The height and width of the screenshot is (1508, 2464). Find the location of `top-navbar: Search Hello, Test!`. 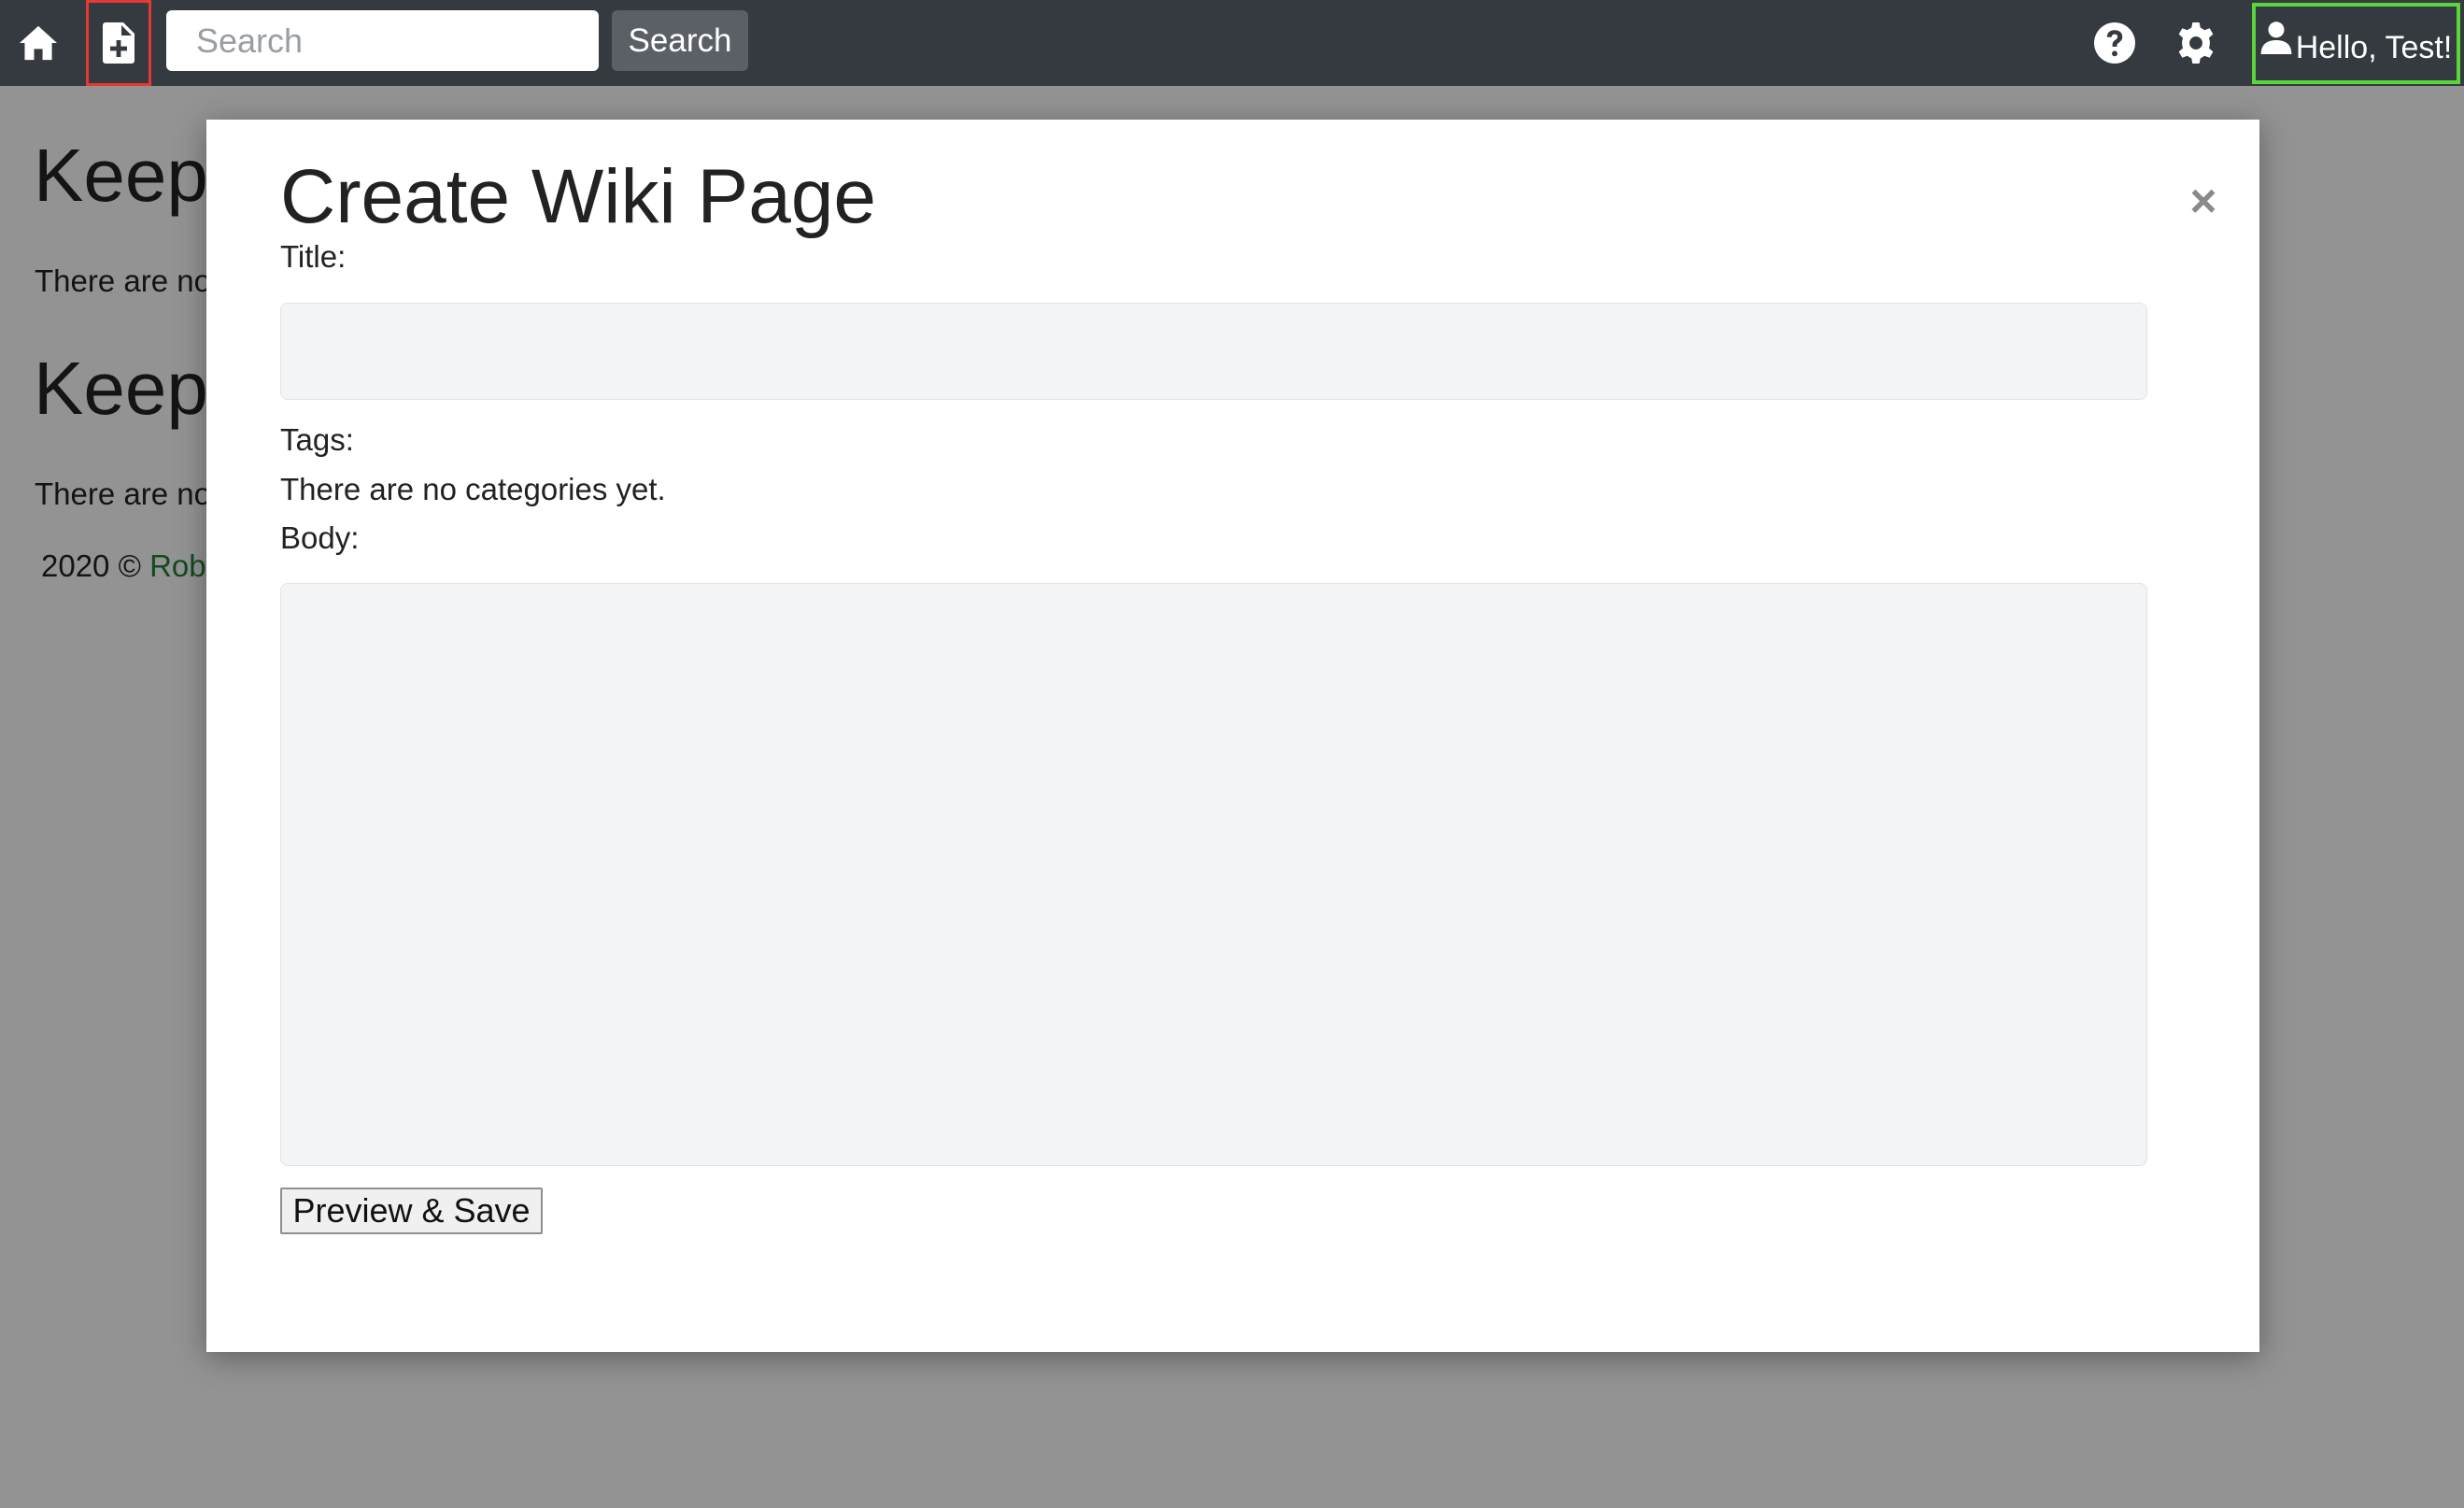

top-navbar: Search Hello, Test! is located at coordinates (1232, 43).